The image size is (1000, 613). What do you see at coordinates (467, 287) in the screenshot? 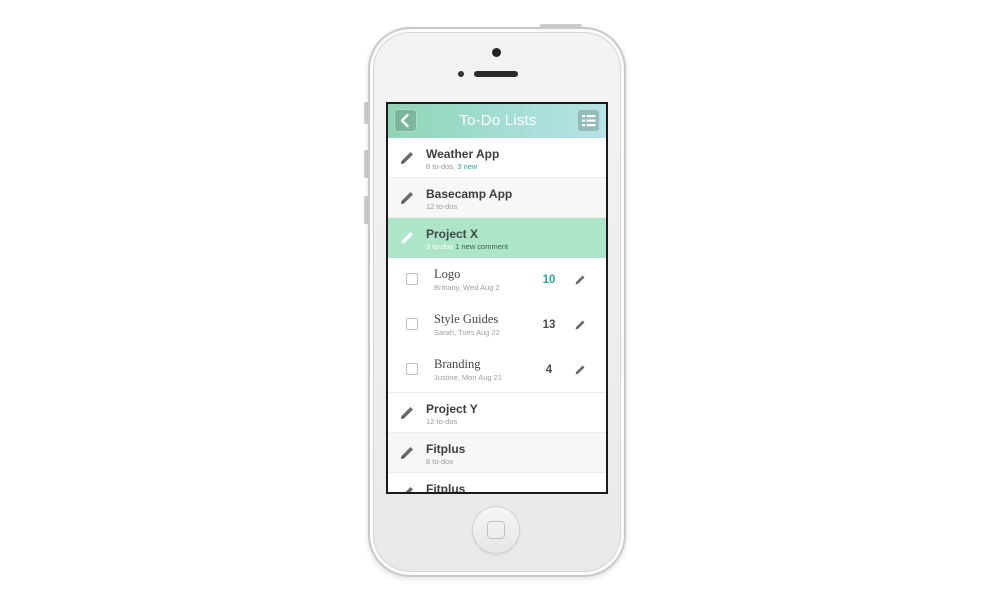
I see `task-meta: Brittany, Wed Aug 2` at bounding box center [467, 287].